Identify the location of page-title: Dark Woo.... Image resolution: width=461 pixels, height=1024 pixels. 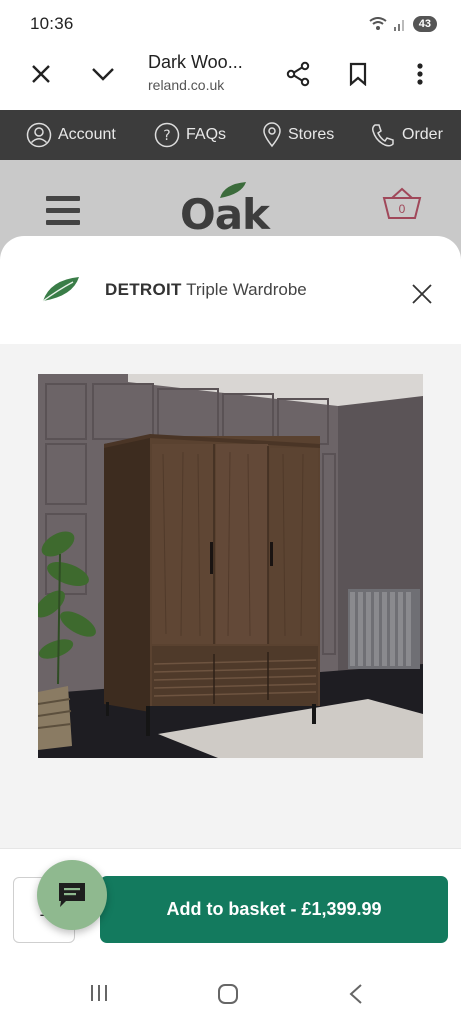
(195, 62).